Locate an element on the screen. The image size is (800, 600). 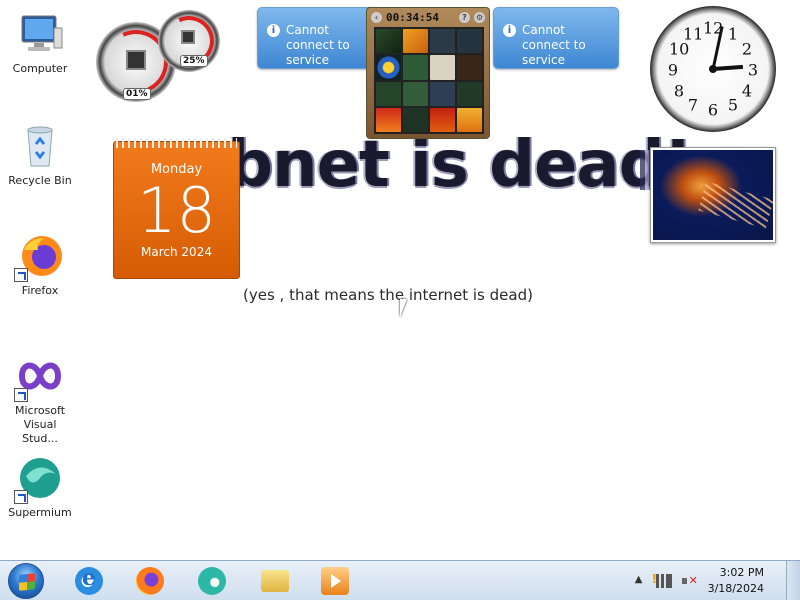
media-player-icon is located at coordinates (335, 581).